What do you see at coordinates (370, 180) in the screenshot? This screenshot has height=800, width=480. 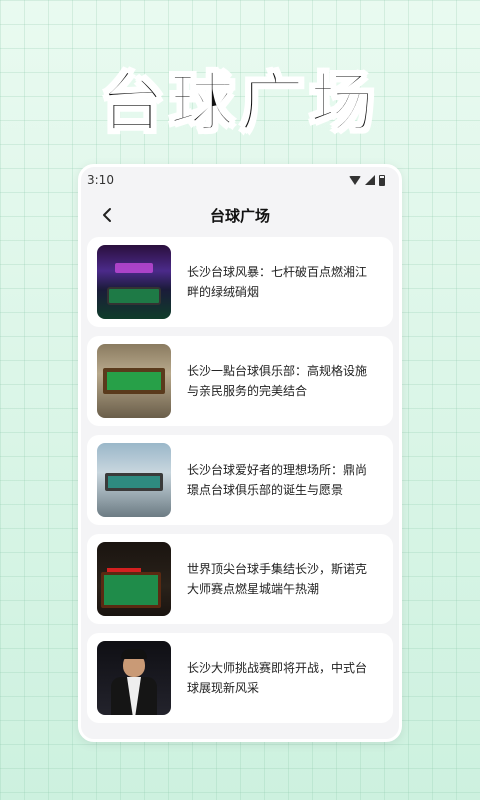 I see `signal-icon` at bounding box center [370, 180].